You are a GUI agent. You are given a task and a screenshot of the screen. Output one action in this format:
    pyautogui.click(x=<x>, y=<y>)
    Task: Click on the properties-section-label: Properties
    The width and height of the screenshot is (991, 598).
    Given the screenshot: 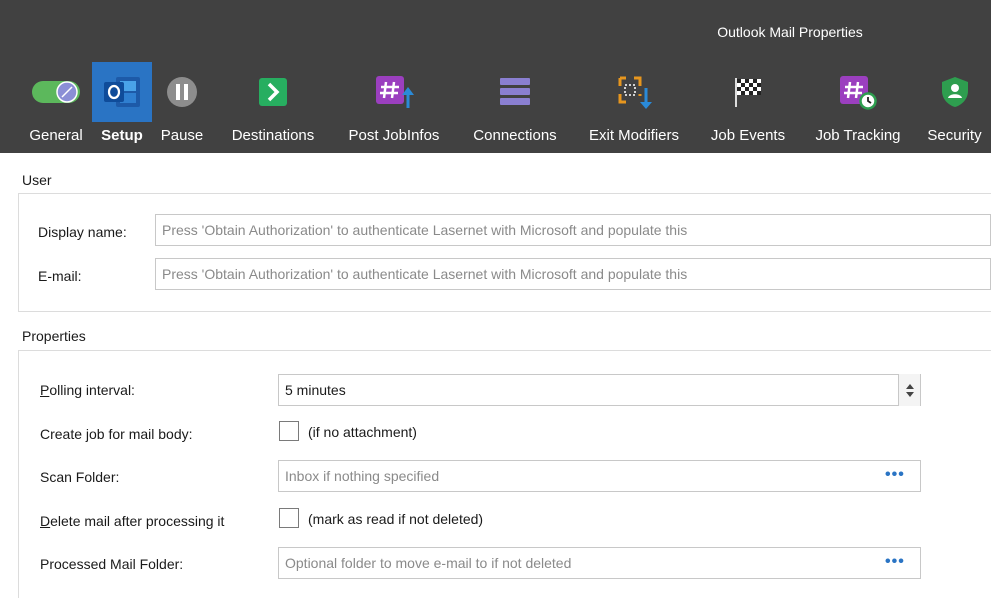 What is the action you would take?
    pyautogui.click(x=54, y=336)
    